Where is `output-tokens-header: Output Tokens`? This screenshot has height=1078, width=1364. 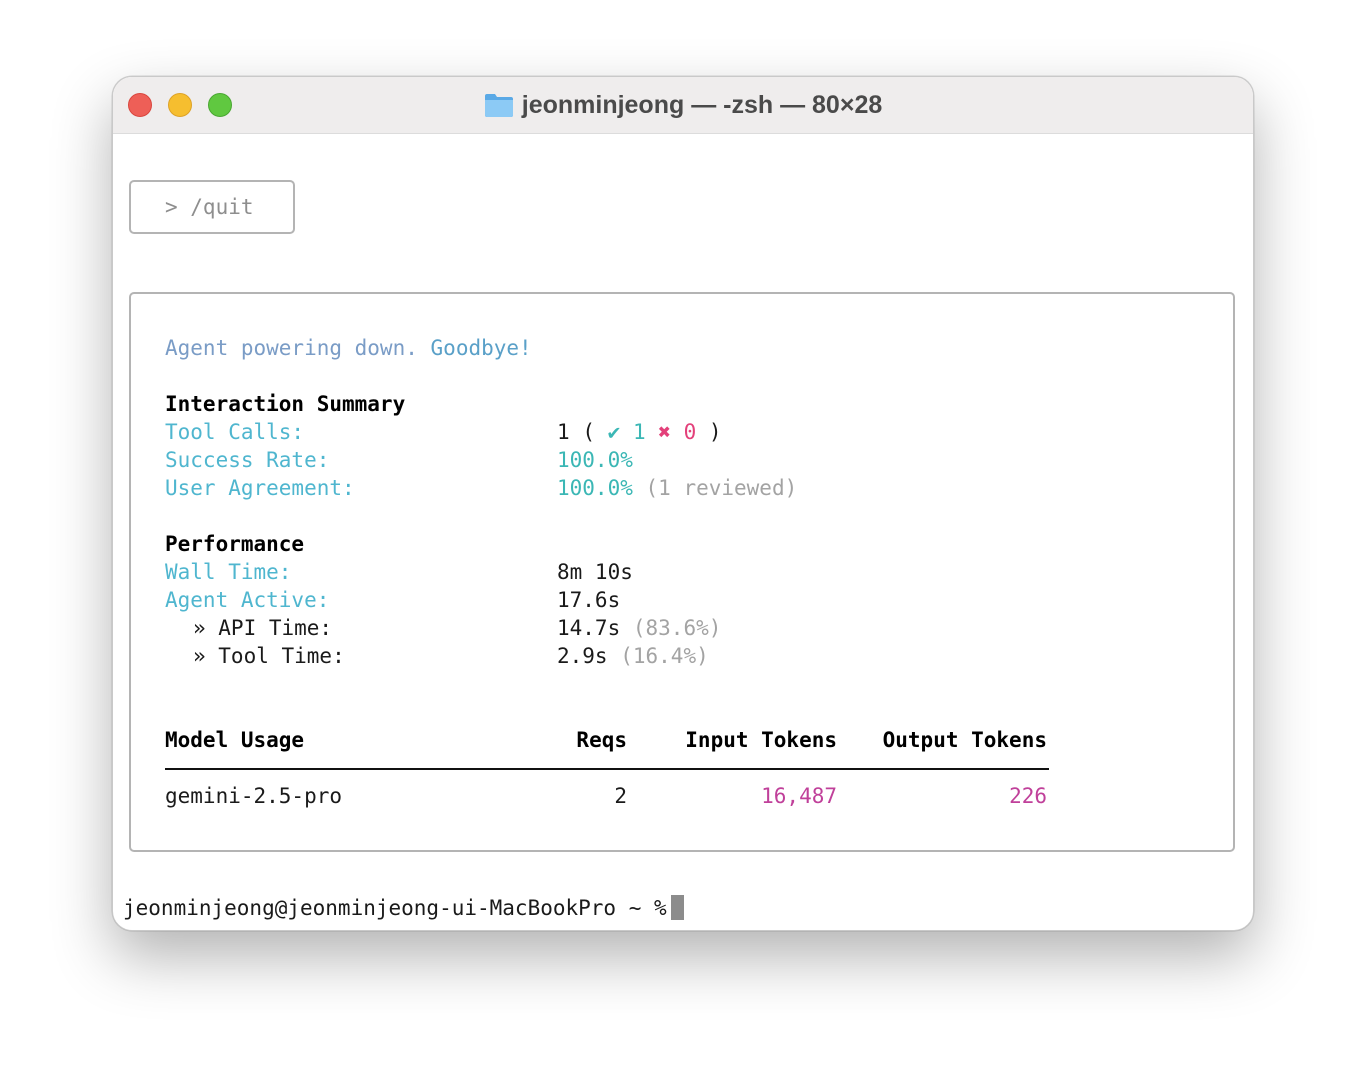 output-tokens-header: Output Tokens is located at coordinates (964, 740).